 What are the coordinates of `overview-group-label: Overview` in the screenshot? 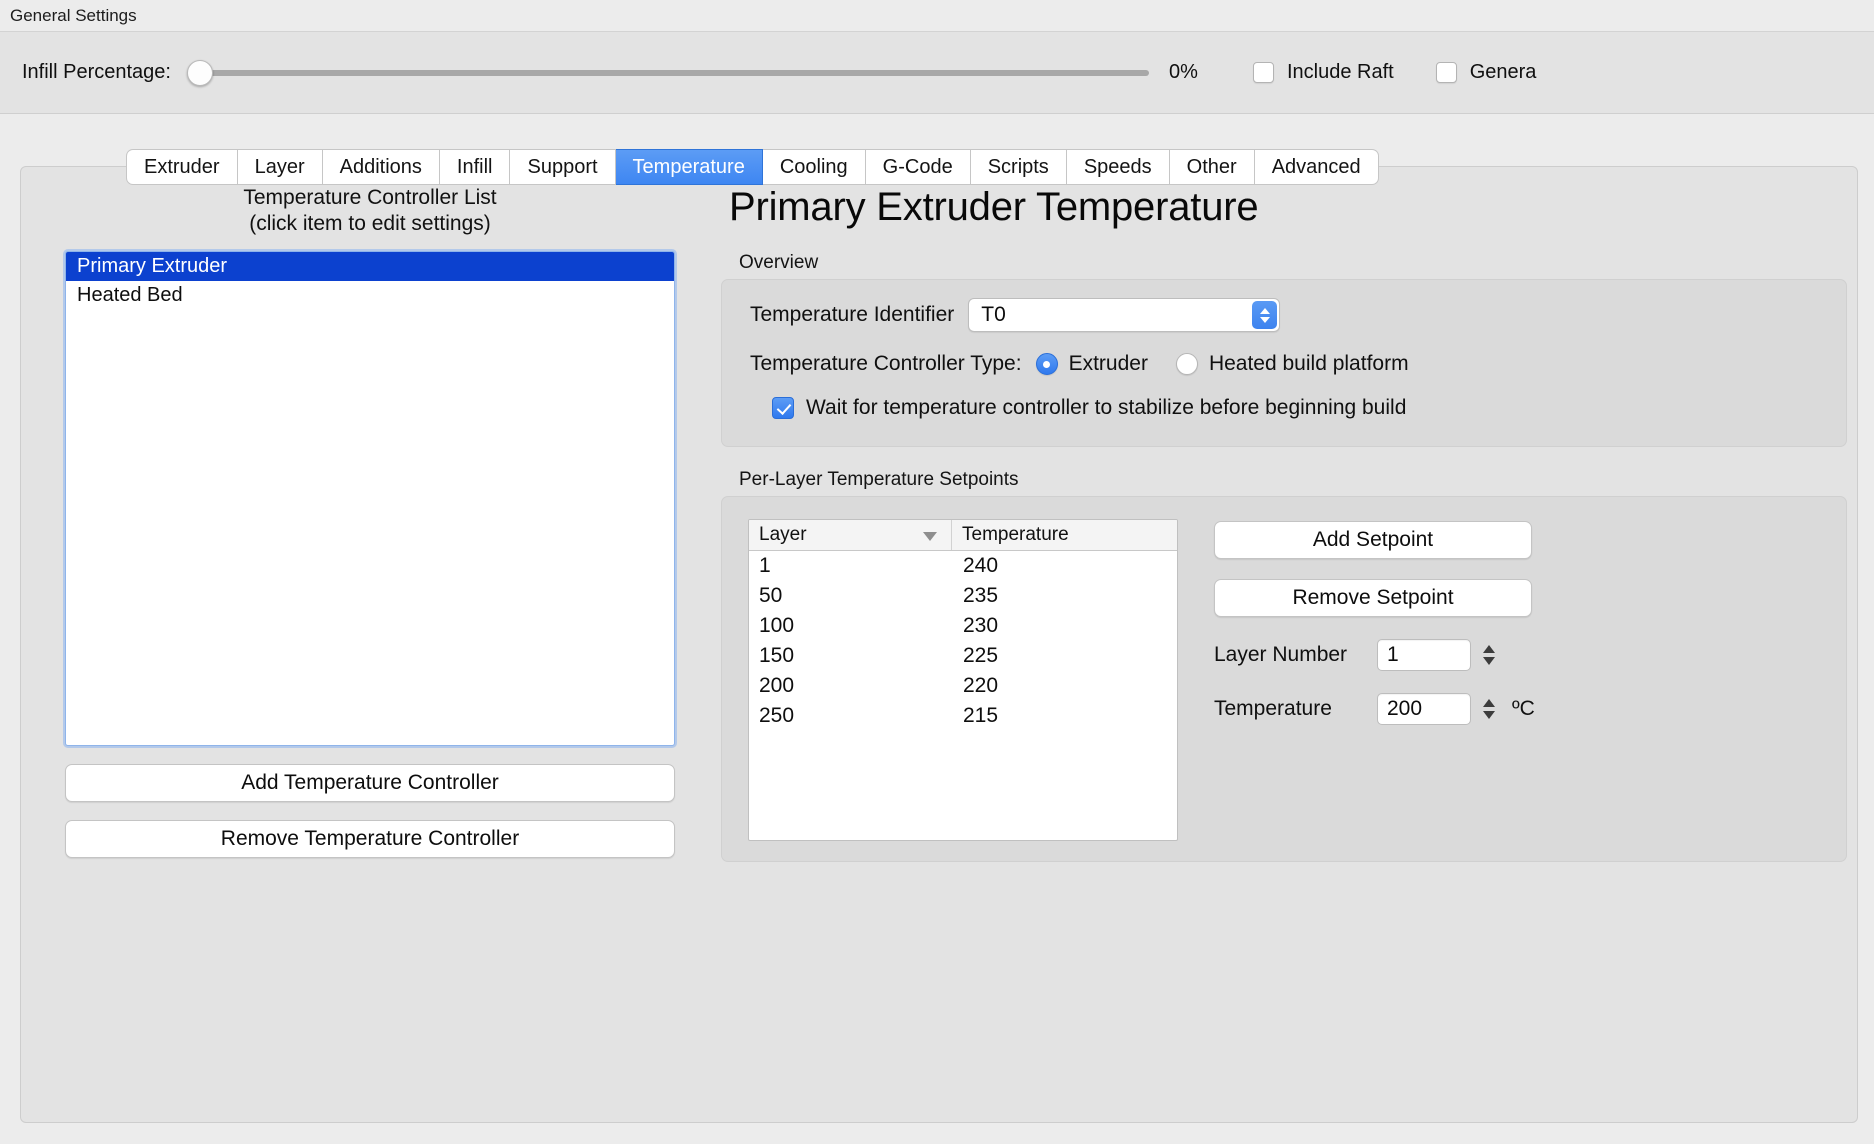 It's located at (779, 262).